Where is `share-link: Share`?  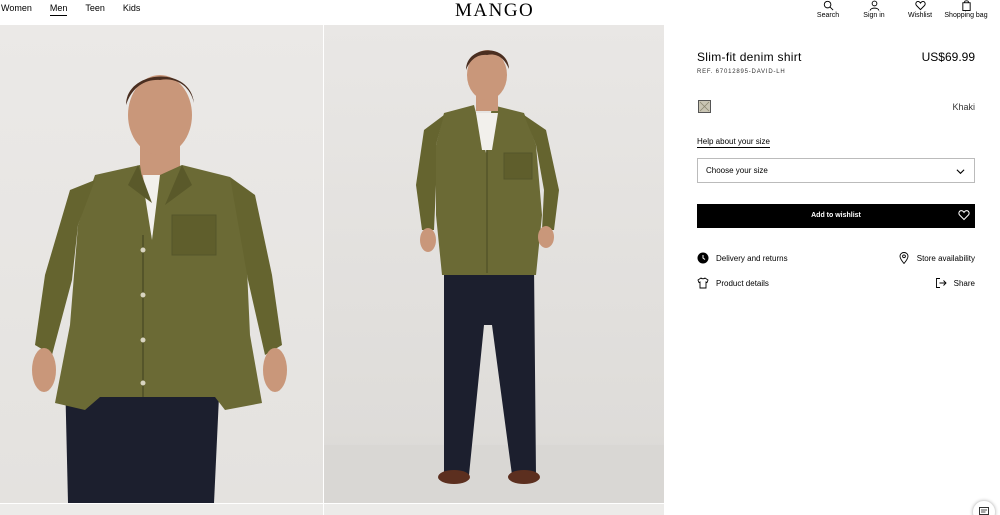
share-link: Share is located at coordinates (955, 283).